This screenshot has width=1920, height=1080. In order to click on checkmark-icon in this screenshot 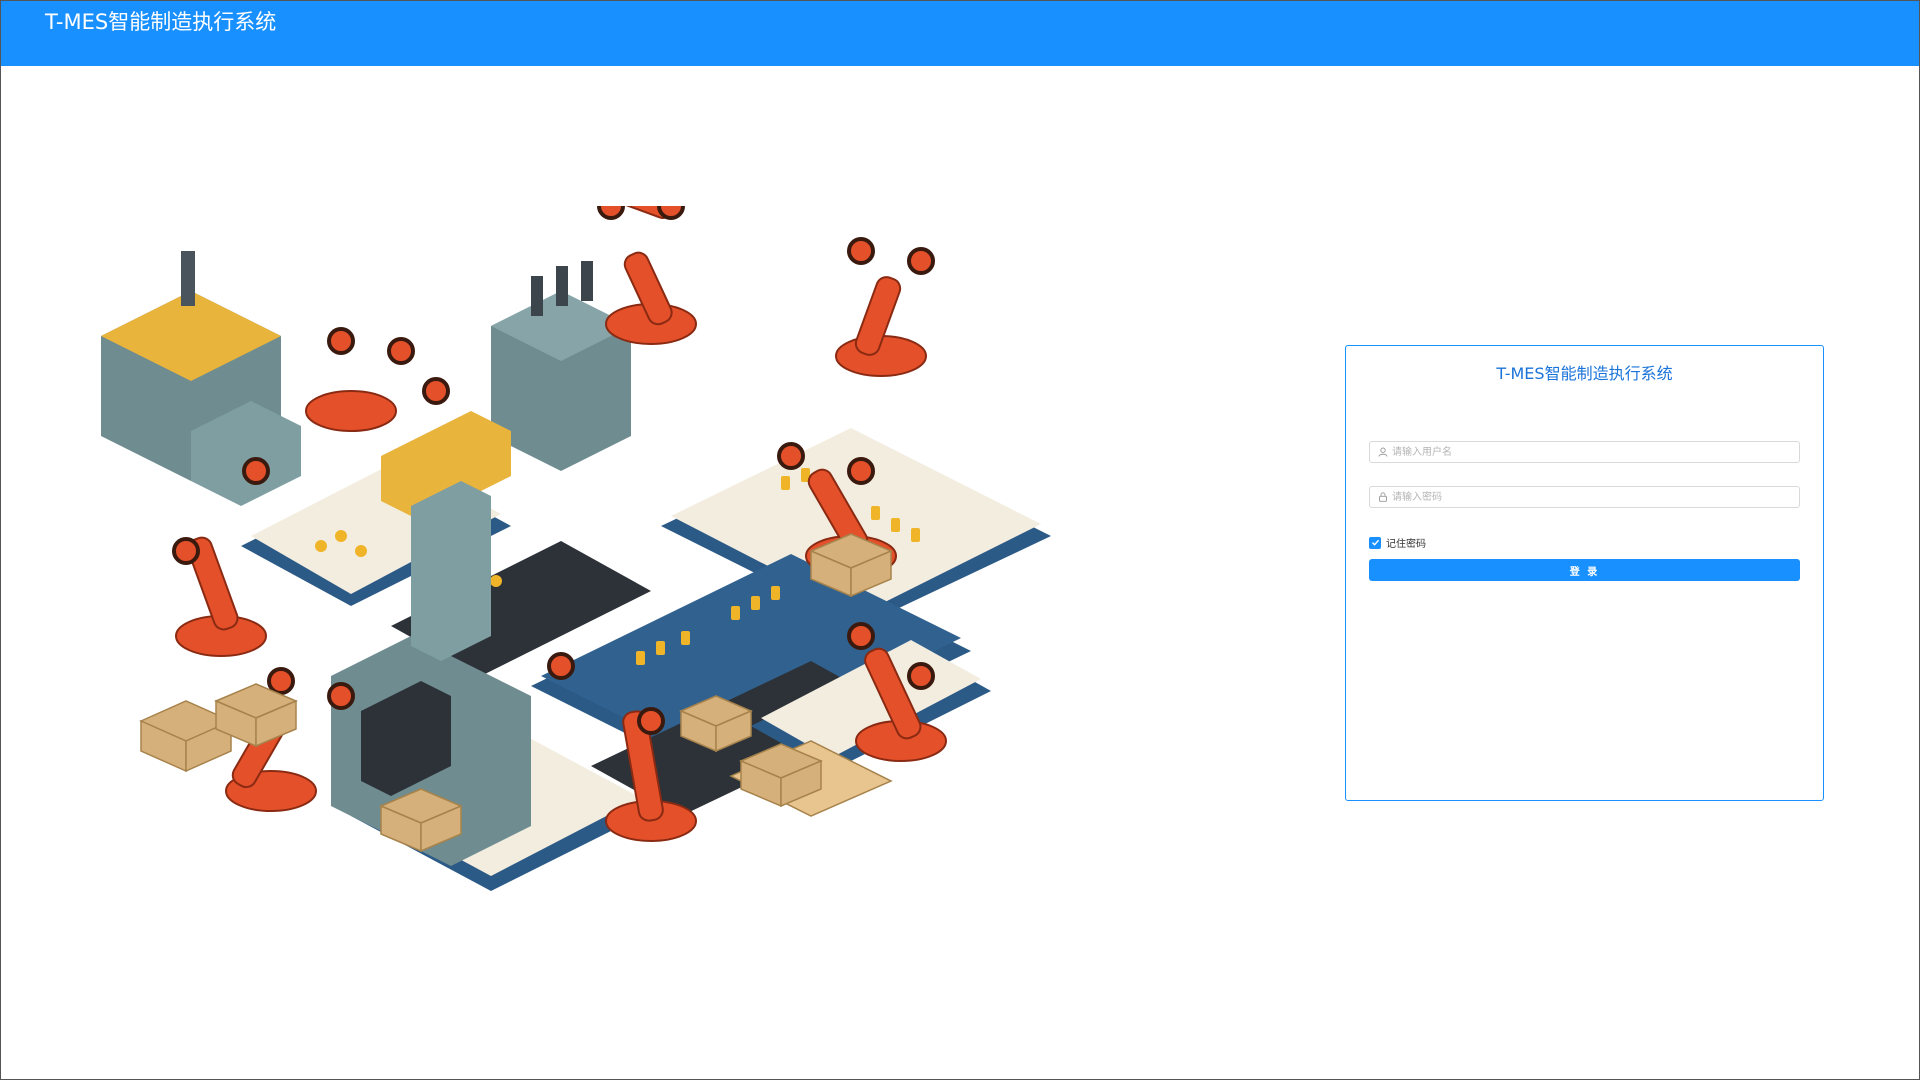, I will do `click(1375, 542)`.